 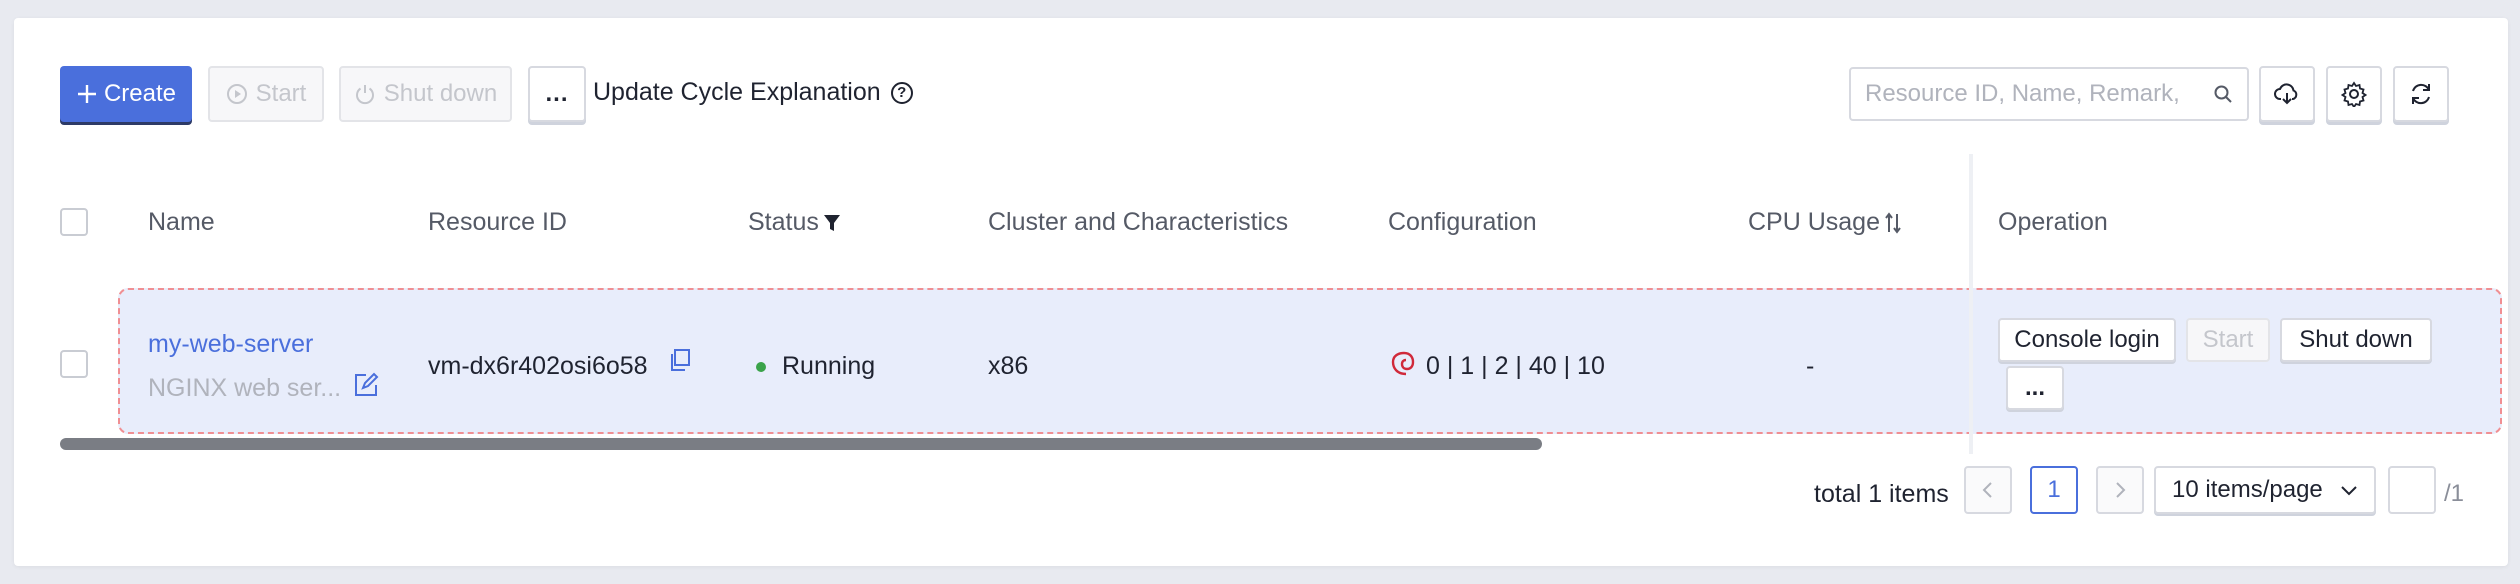 I want to click on operation-column-divider, so click(x=1971, y=304).